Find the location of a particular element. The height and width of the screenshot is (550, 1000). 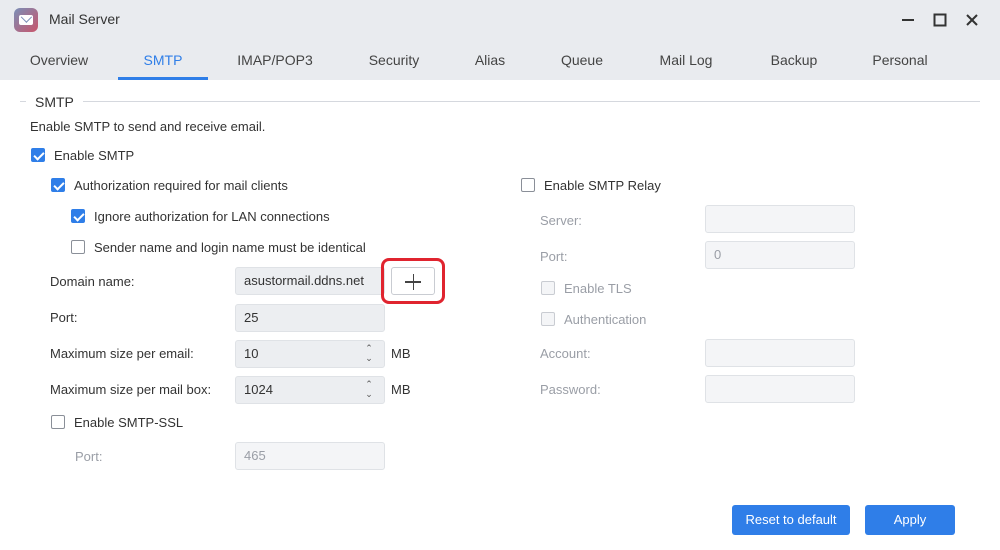

ignore-lan-auth-label: Ignore authorization for LAN connections is located at coordinates (212, 216).